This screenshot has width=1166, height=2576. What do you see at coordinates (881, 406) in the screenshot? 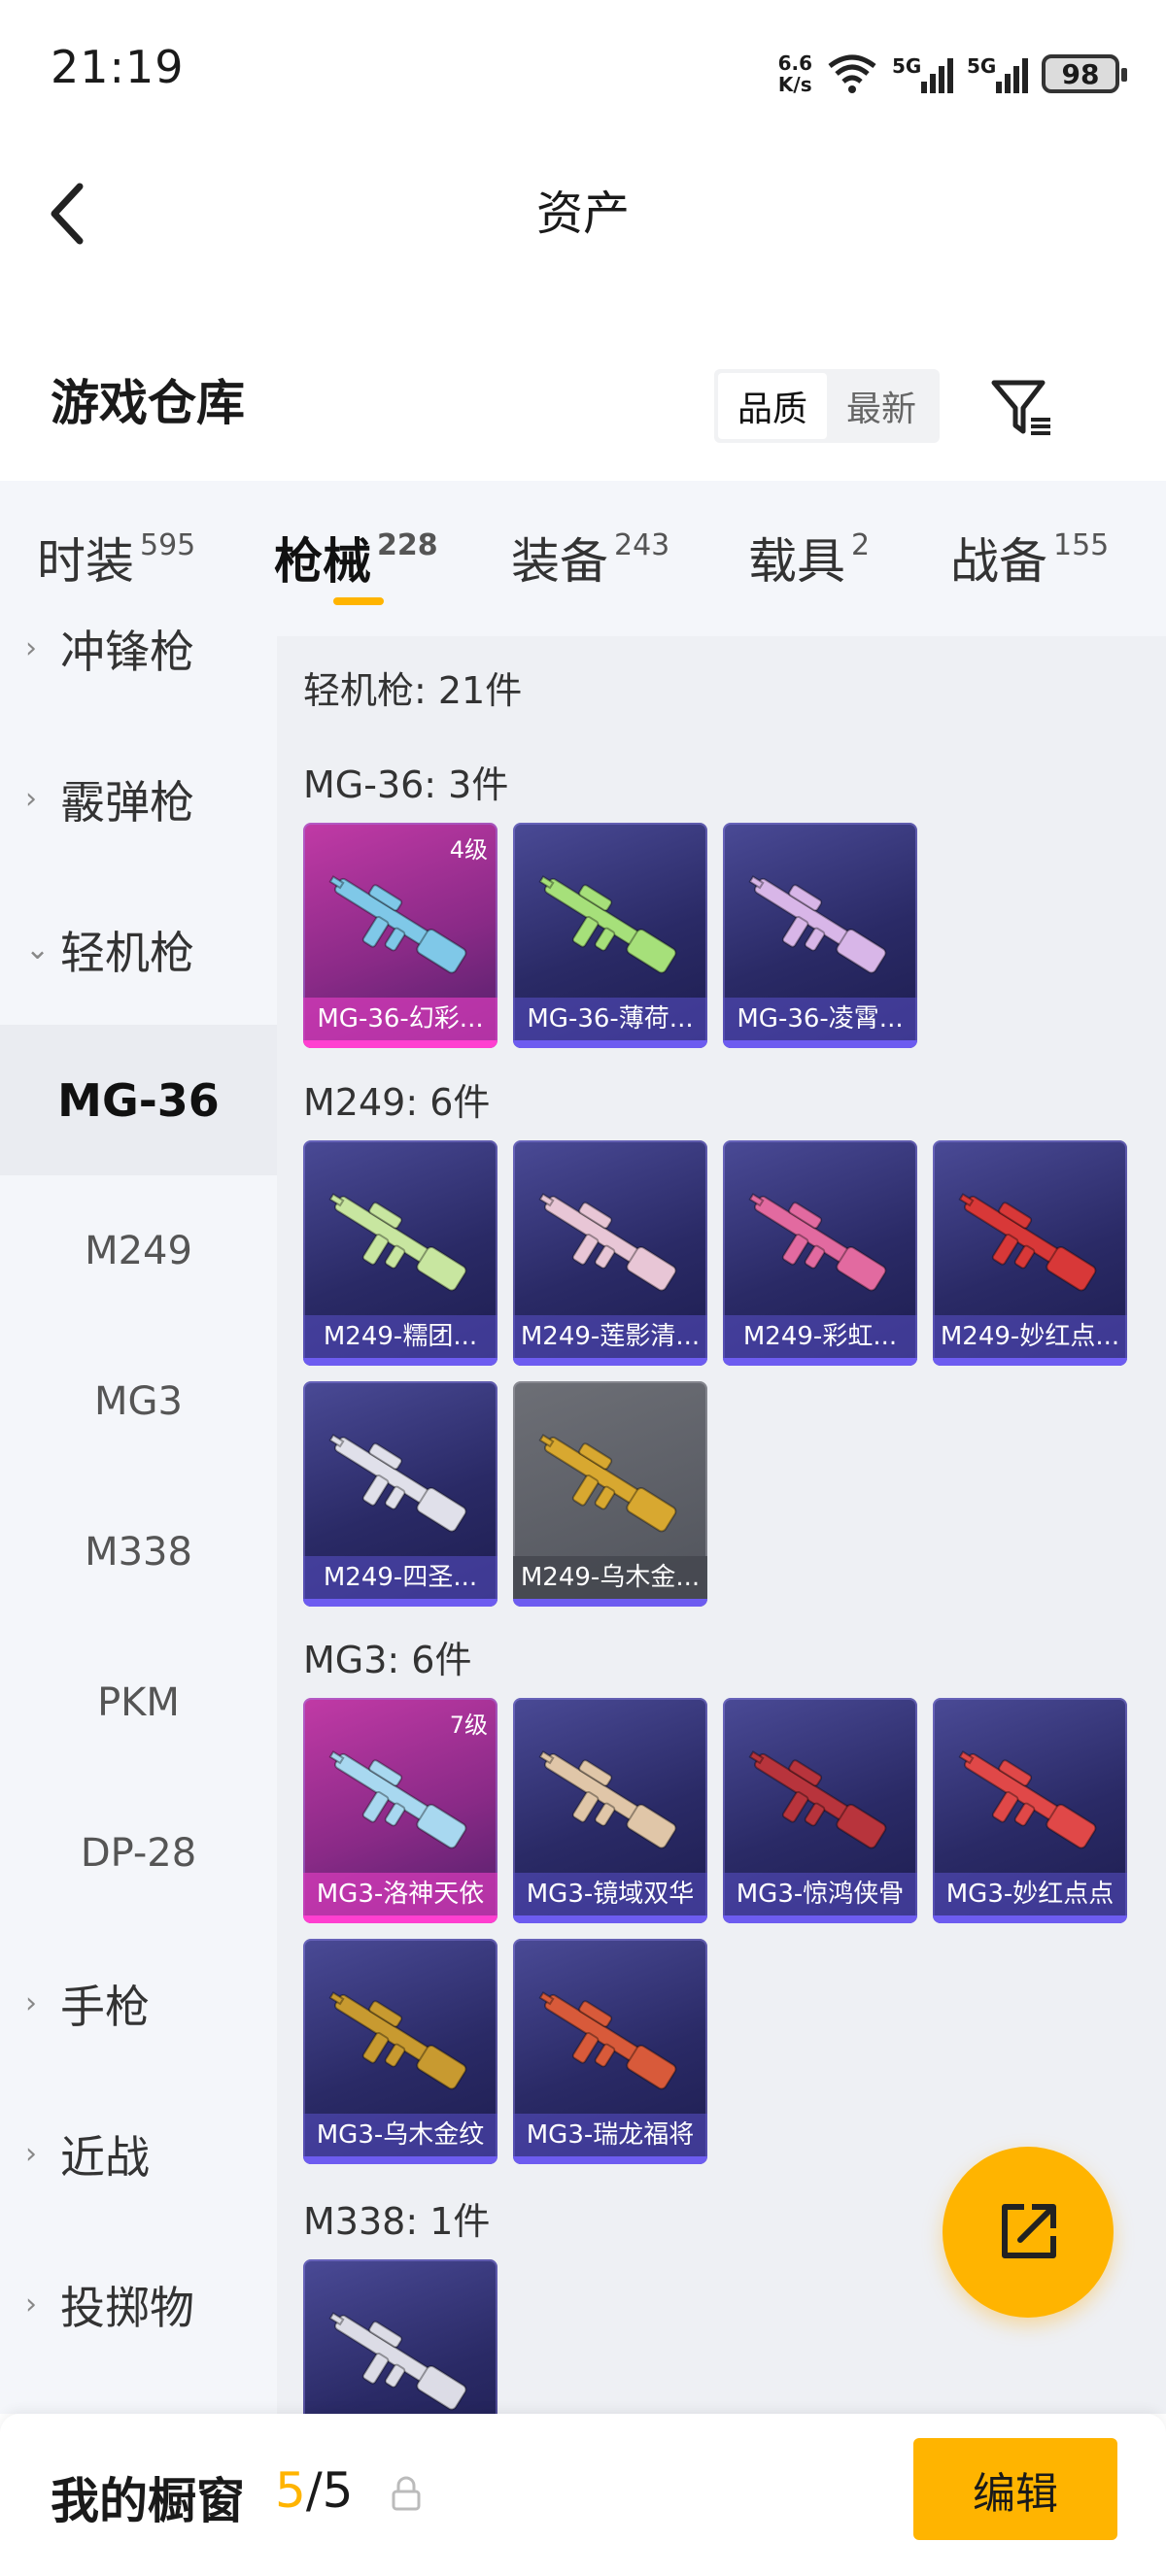
I see `sort-newest: 最新` at bounding box center [881, 406].